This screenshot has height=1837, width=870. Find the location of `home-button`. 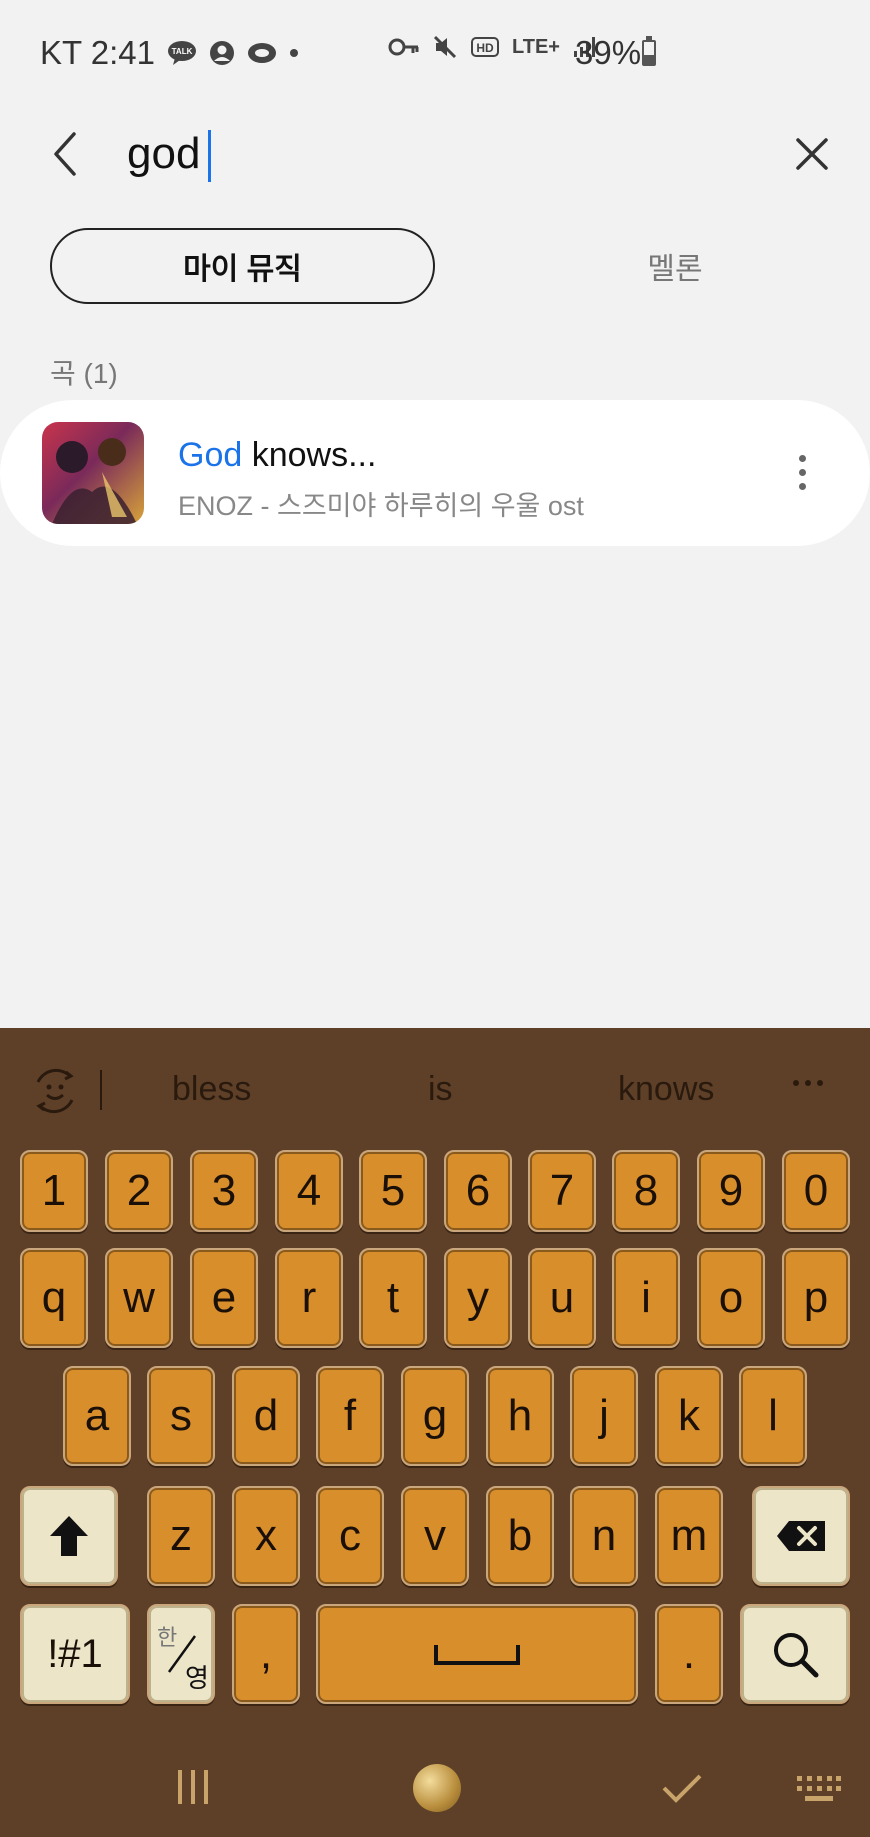

home-button is located at coordinates (437, 1788).